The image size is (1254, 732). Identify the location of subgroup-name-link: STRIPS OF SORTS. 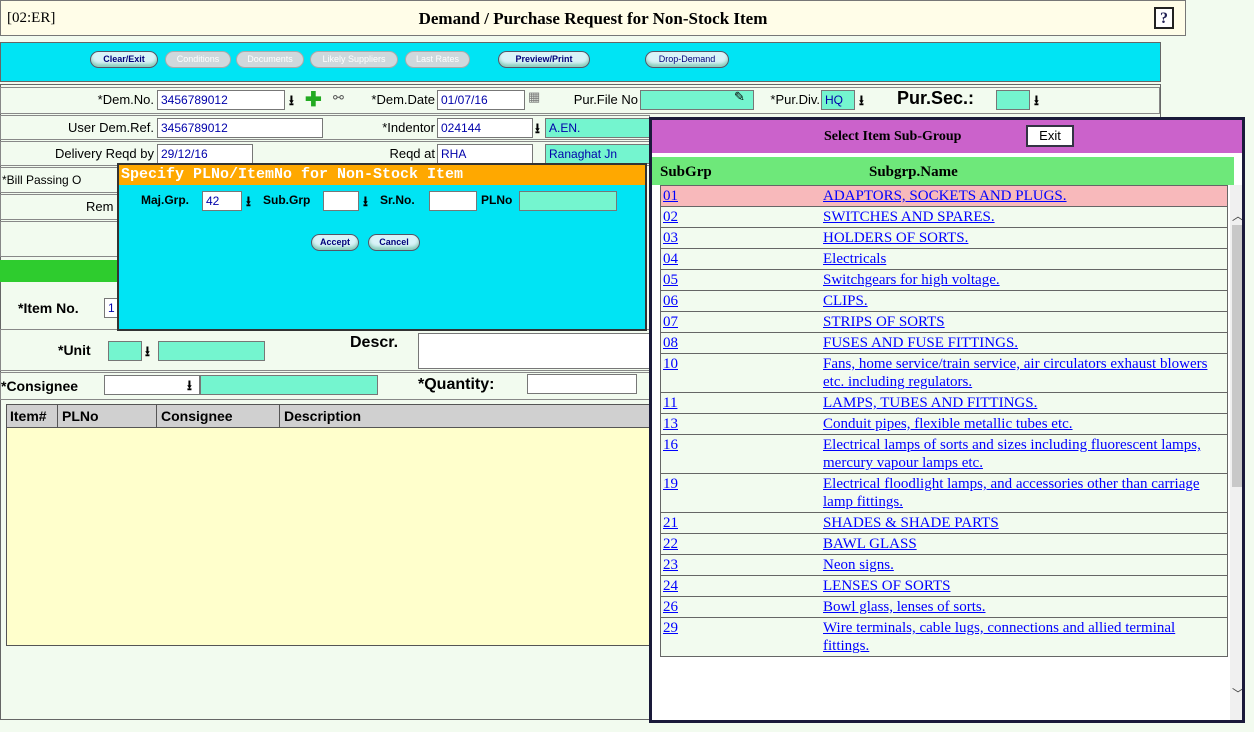
(884, 322).